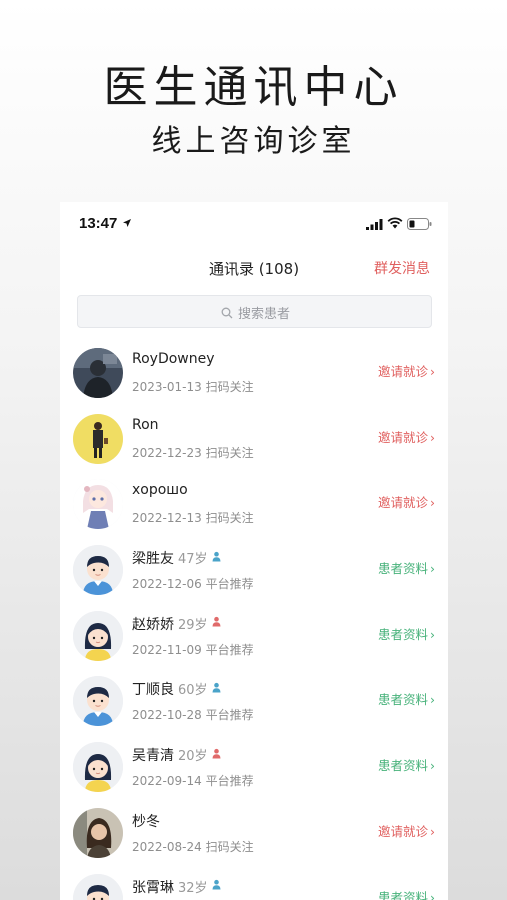 The width and height of the screenshot is (507, 900). I want to click on contact-meta: 2022-12-23 扫码关注, so click(193, 452).